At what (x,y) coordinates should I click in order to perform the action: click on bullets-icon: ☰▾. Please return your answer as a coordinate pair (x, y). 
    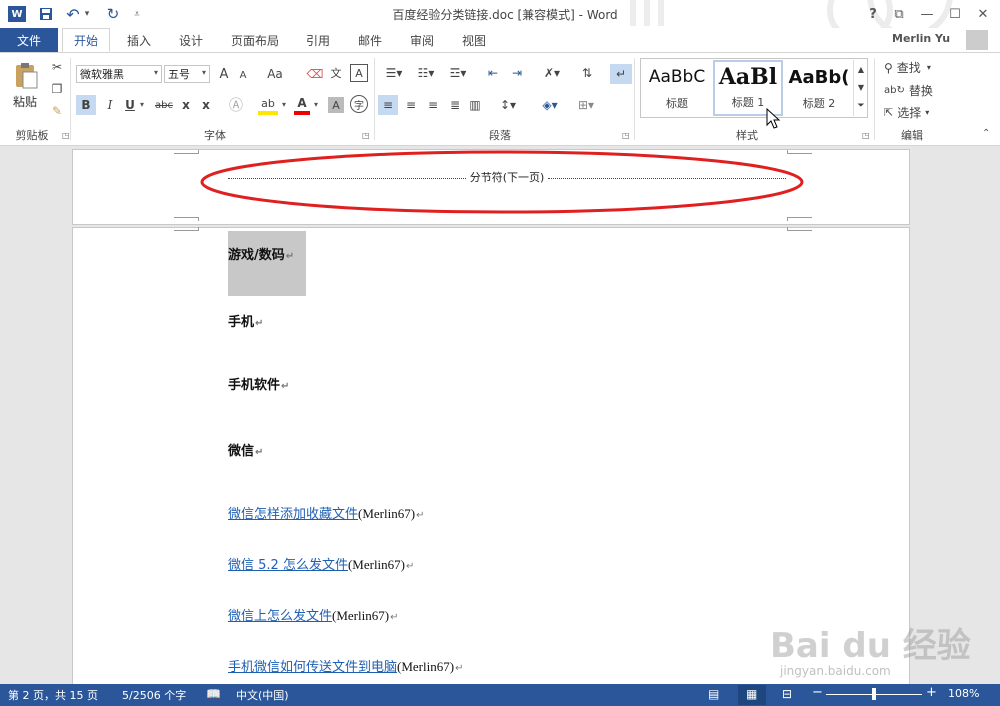
    Looking at the image, I should click on (394, 73).